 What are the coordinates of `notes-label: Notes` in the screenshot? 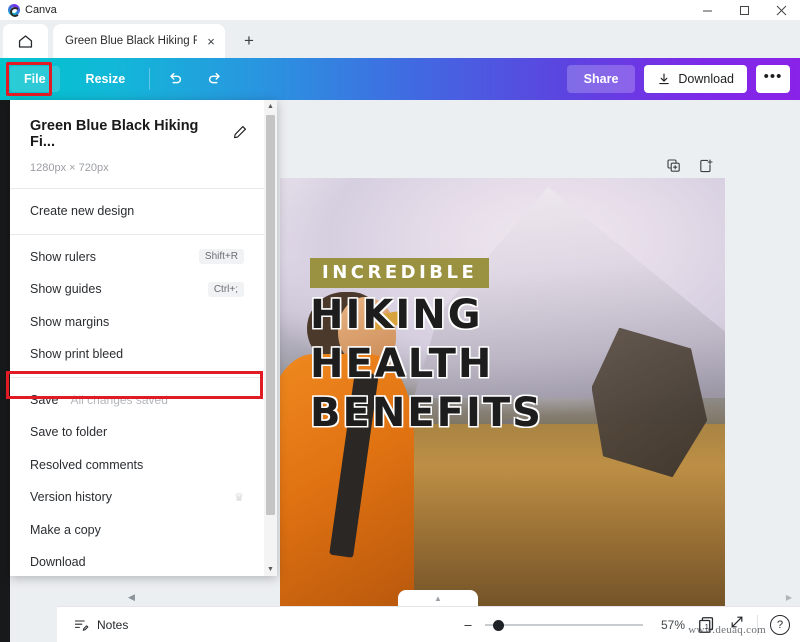 It's located at (113, 624).